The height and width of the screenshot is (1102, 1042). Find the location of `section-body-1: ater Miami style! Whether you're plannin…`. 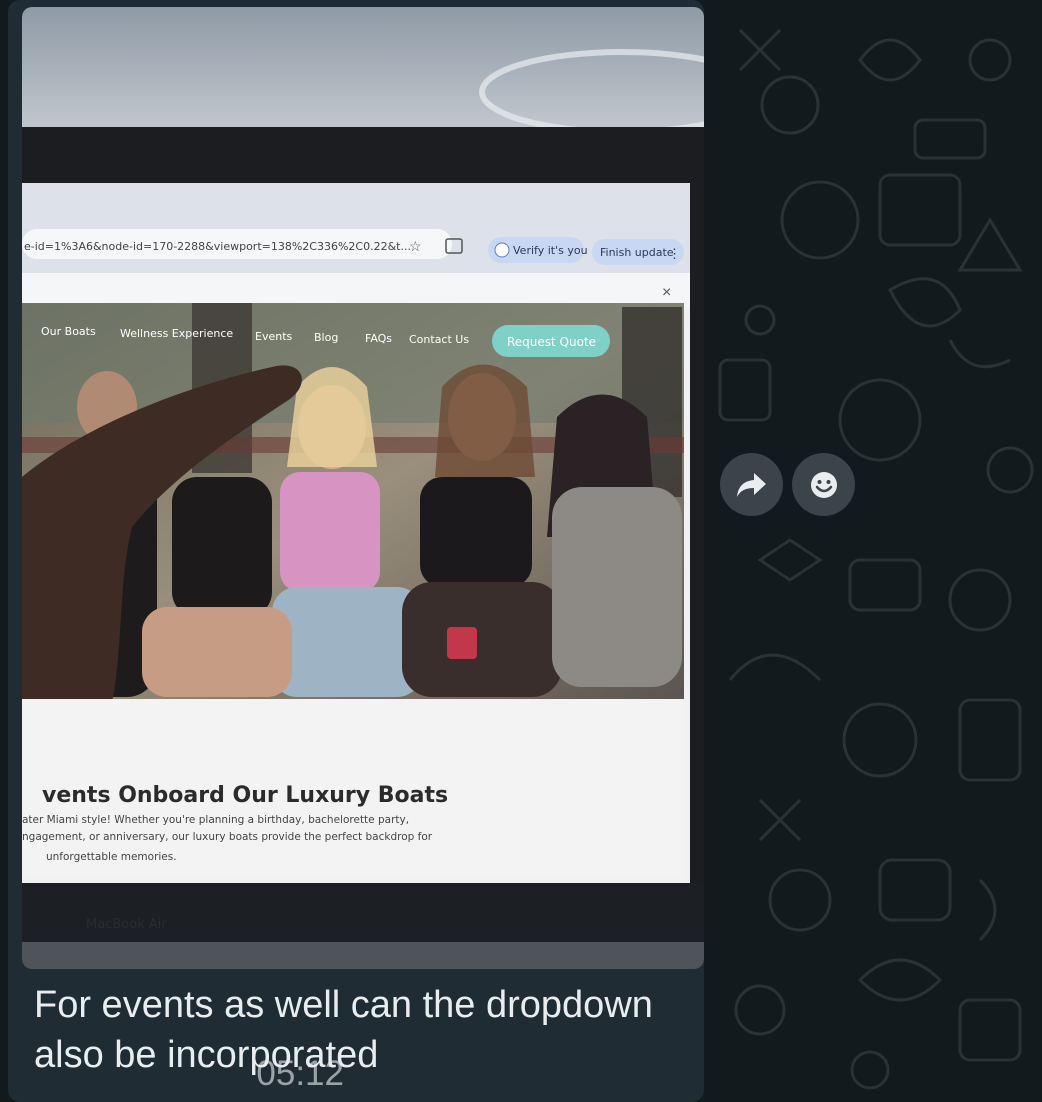

section-body-1: ater Miami style! Whether you're plannin… is located at coordinates (215, 820).